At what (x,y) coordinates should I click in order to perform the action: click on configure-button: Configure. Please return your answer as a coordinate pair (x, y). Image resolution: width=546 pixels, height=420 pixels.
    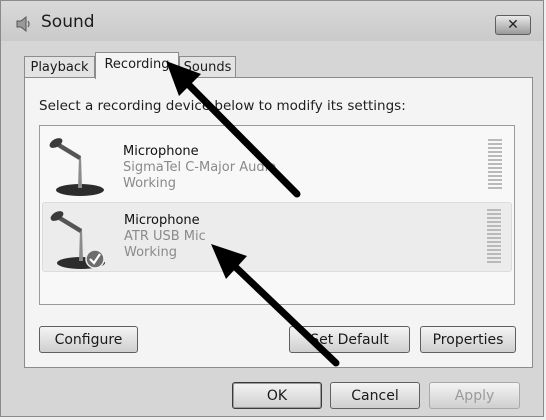
    Looking at the image, I should click on (88, 339).